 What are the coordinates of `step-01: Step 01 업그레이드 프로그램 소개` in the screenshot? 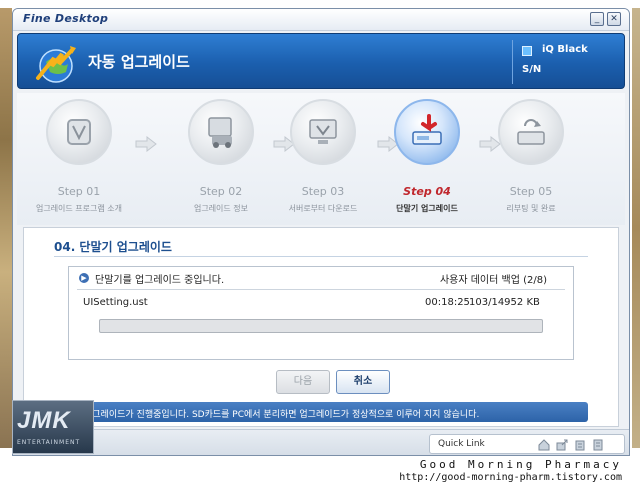 It's located at (79, 159).